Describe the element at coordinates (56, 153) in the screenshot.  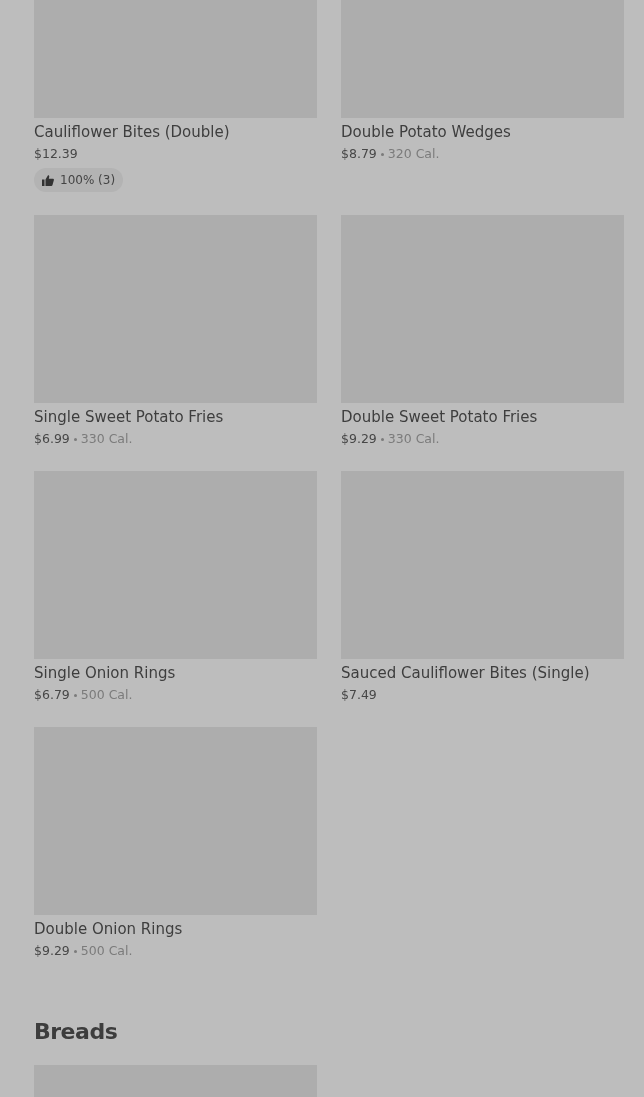
I see `item-price: $12.39` at that location.